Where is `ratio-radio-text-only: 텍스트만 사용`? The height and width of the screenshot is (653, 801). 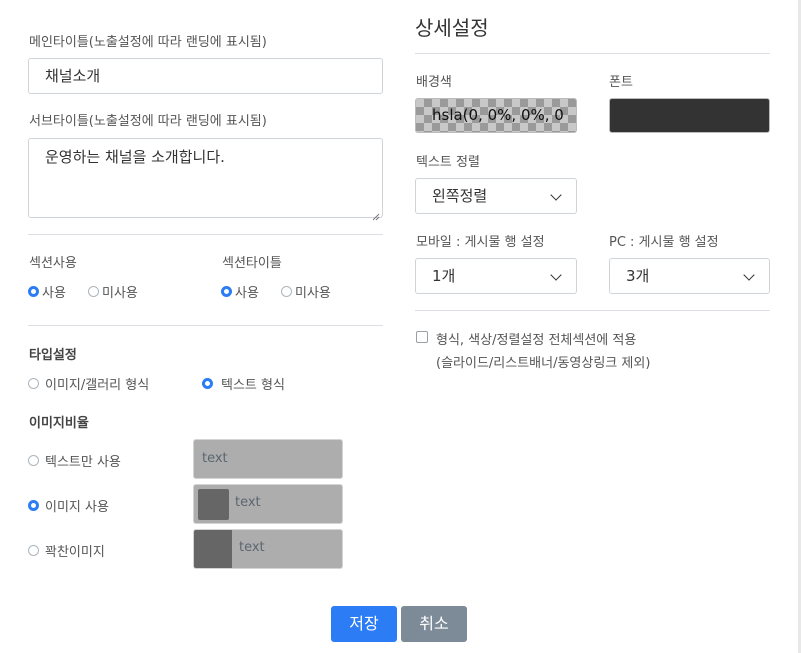 ratio-radio-text-only: 텍스트만 사용 is located at coordinates (74, 460).